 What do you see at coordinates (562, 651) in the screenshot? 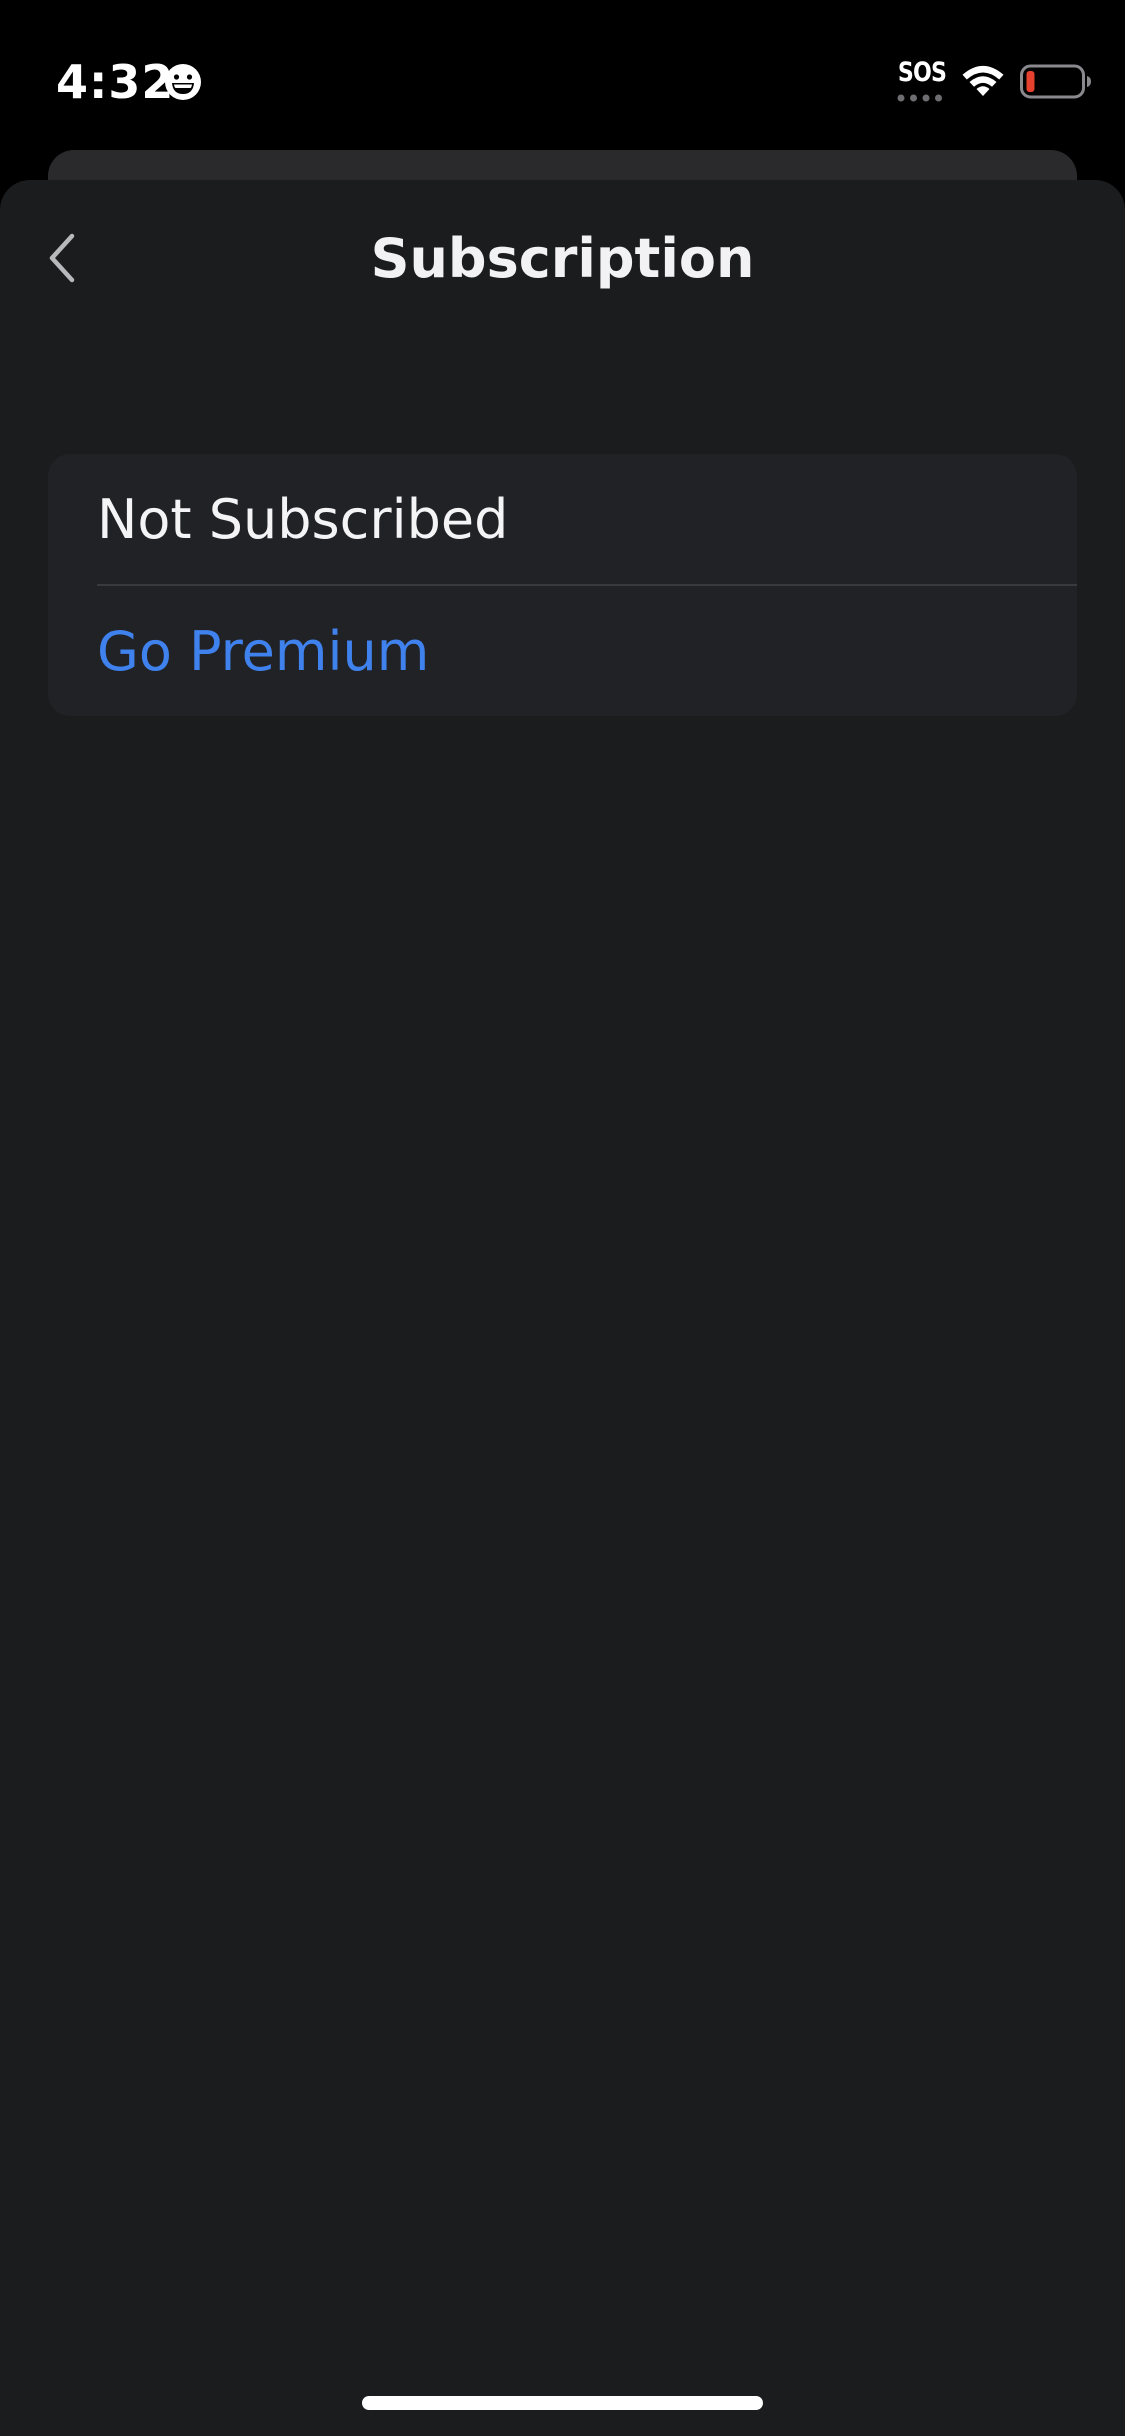
I see `go-premium-button: Go Premium` at bounding box center [562, 651].